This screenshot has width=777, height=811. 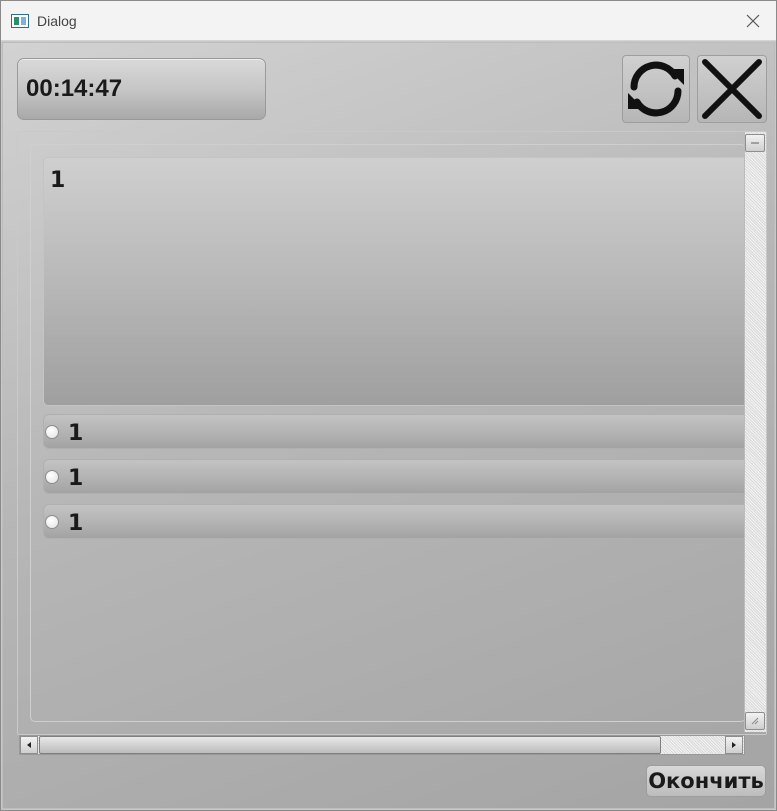 What do you see at coordinates (74, 88) in the screenshot?
I see `timer-value: 00:14:47` at bounding box center [74, 88].